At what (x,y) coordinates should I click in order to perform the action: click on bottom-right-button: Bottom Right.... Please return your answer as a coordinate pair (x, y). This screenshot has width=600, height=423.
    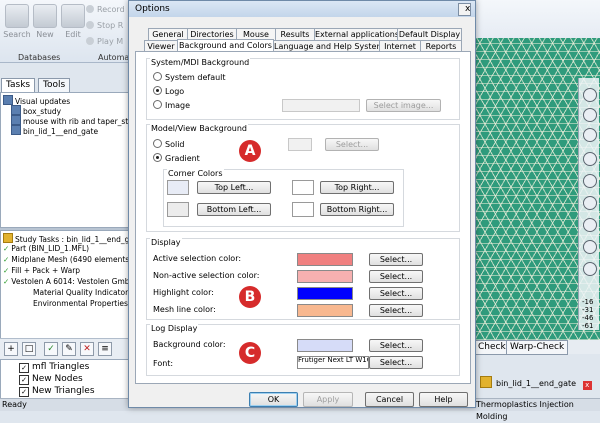
    Looking at the image, I should click on (357, 209).